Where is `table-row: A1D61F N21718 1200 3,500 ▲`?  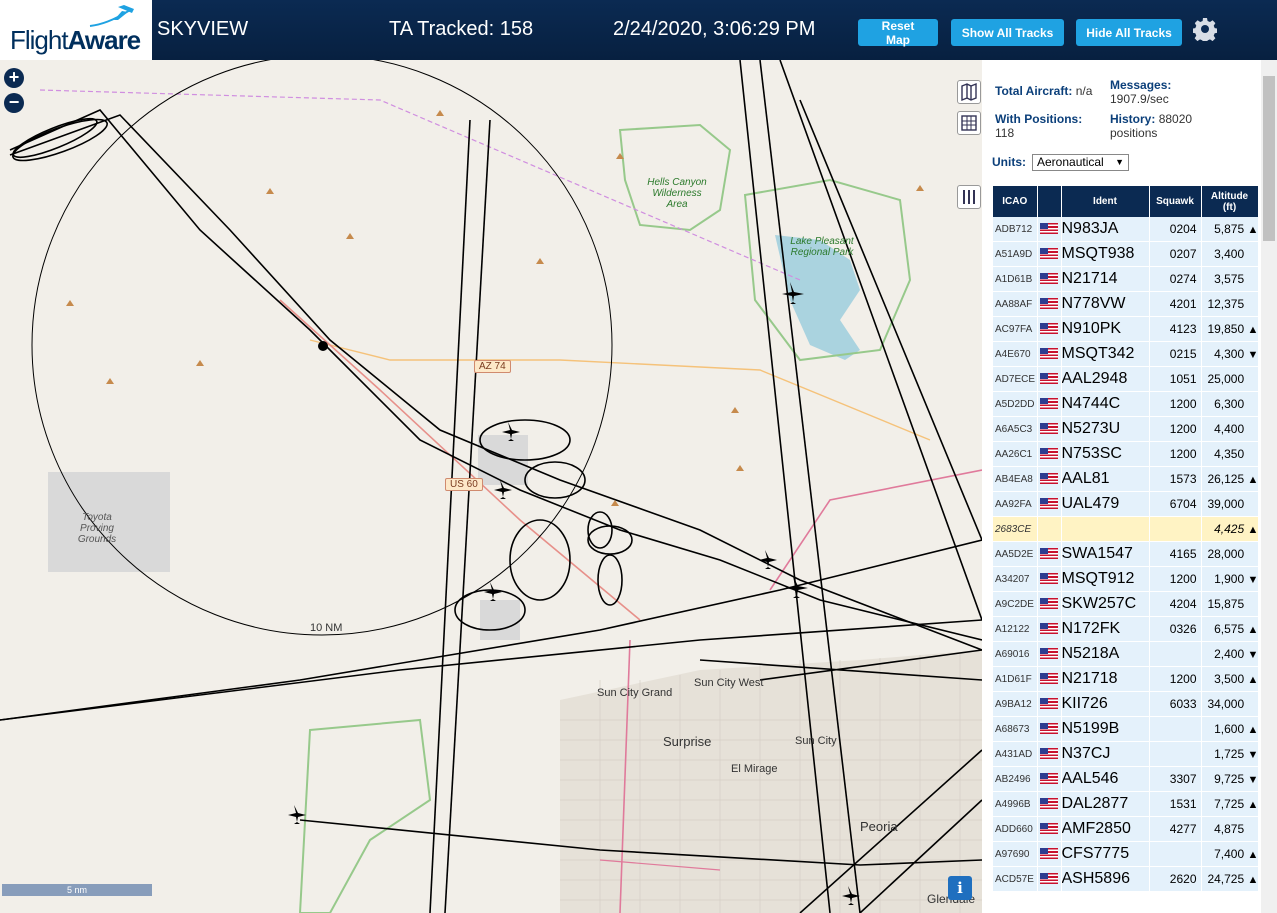 table-row: A1D61F N21718 1200 3,500 ▲ is located at coordinates (1126, 679).